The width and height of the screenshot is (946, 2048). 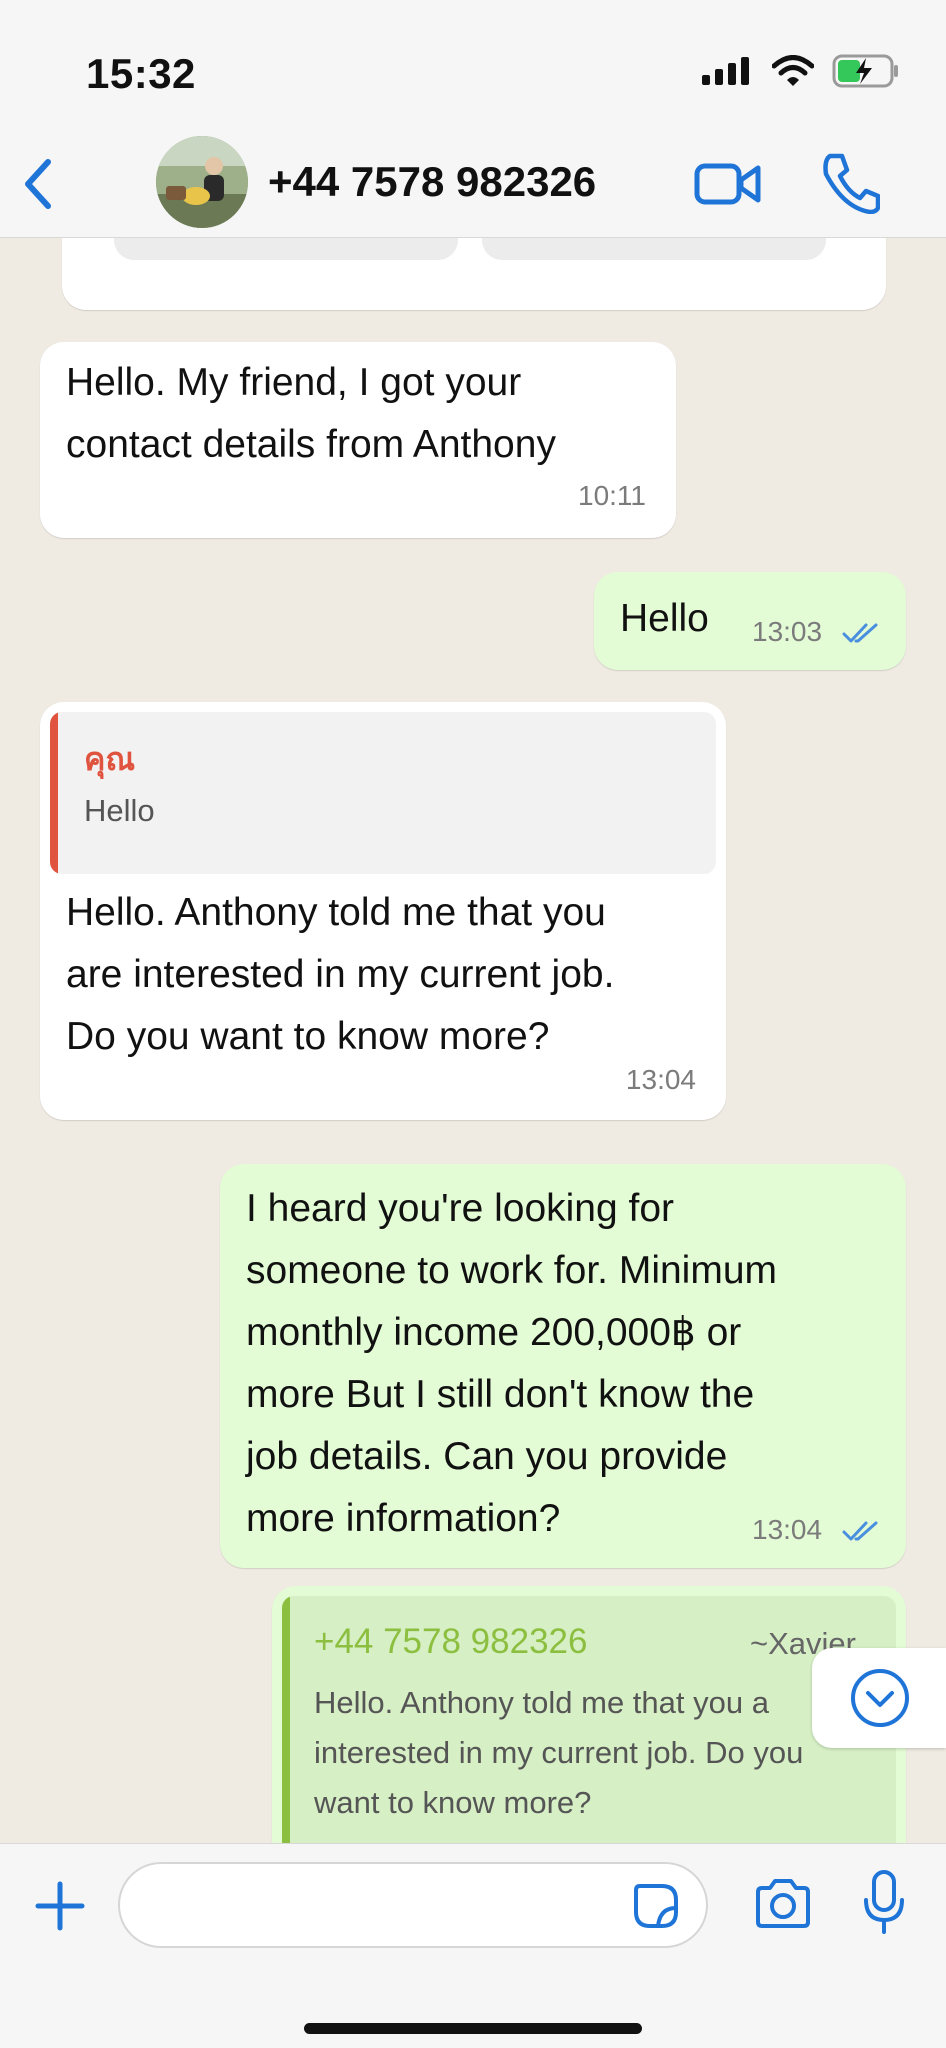 I want to click on composer-bar, so click(x=473, y=1945).